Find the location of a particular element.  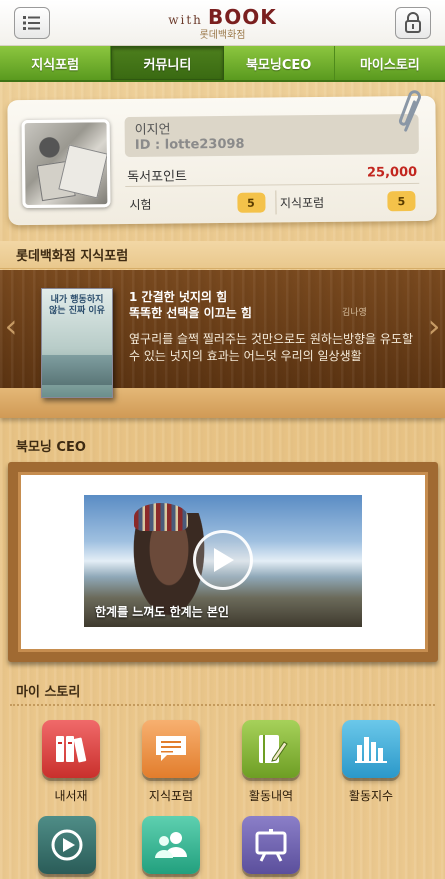

mystory-section-title: 마이 스토리 is located at coordinates (48, 692).